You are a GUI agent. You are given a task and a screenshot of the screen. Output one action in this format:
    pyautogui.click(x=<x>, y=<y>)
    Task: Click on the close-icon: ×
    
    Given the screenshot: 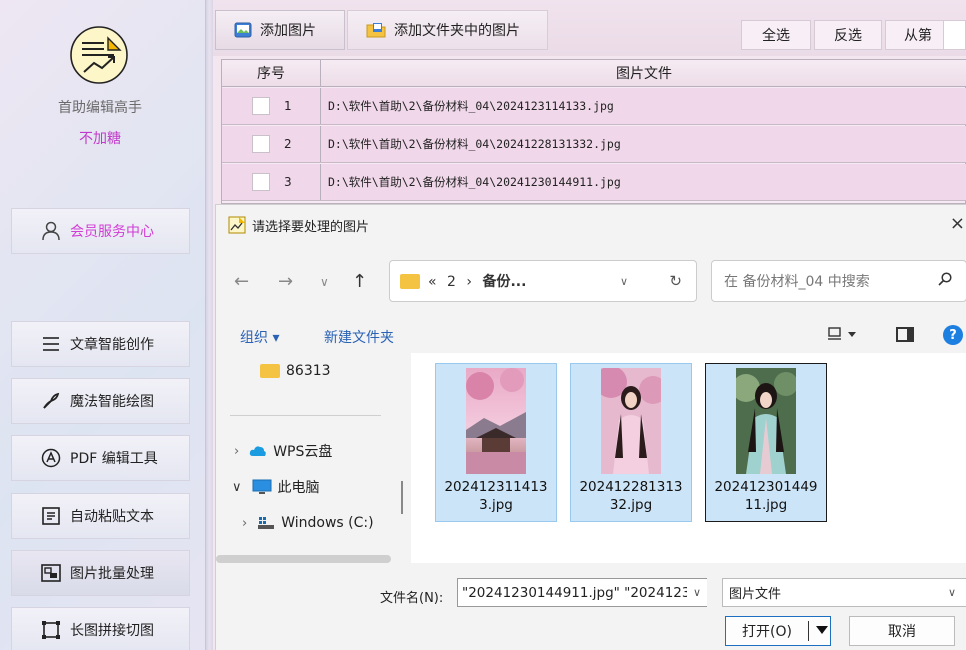 What is the action you would take?
    pyautogui.click(x=957, y=223)
    